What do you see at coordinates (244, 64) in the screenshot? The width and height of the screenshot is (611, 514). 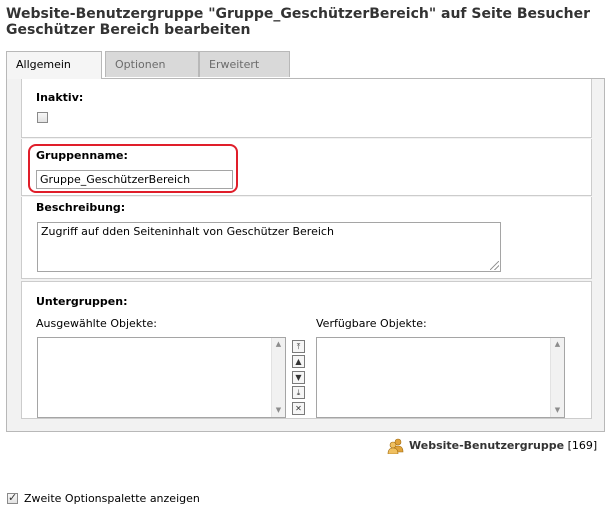 I see `tab-erweitert: Erweitert` at bounding box center [244, 64].